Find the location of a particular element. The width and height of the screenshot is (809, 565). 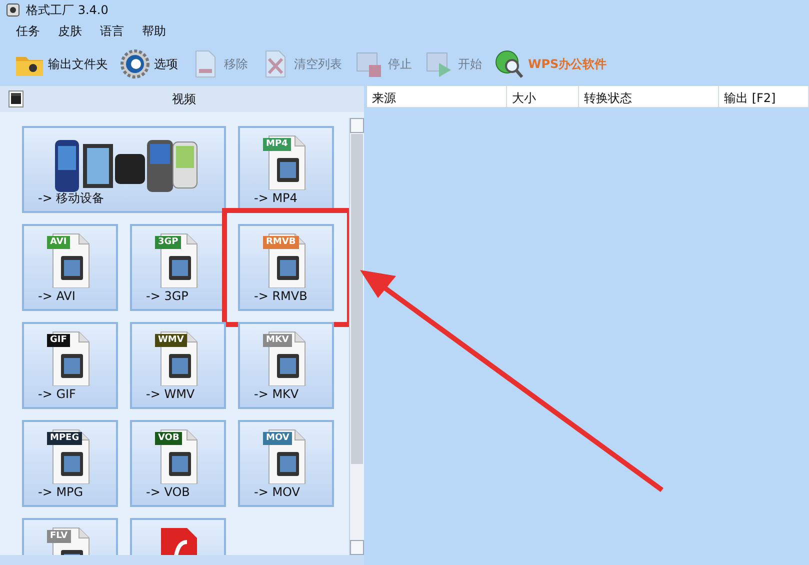

format-tile: VOB -> VOB is located at coordinates (178, 463).